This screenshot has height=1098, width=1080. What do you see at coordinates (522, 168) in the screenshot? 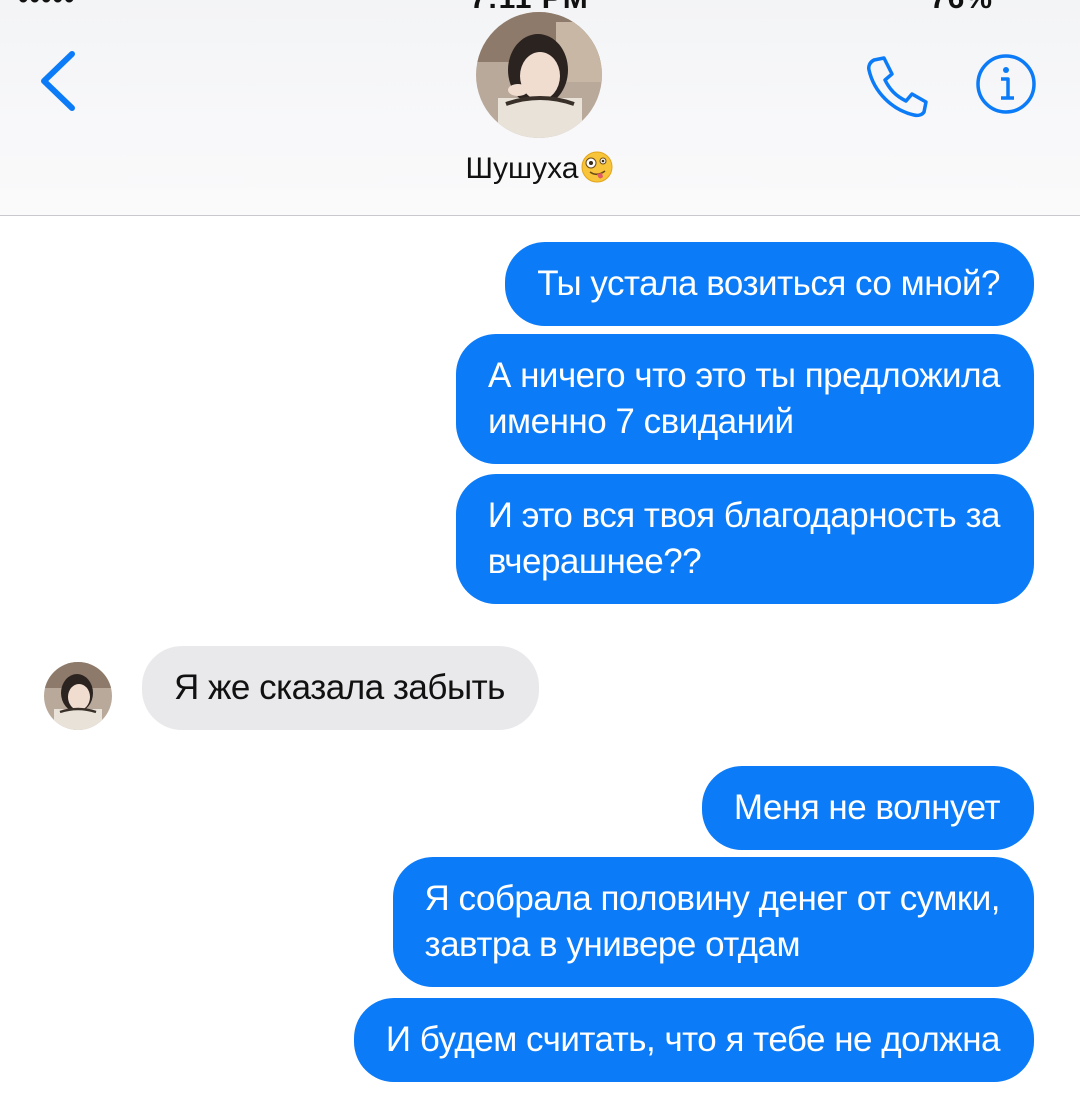
I see `contact-name: Шушуха` at bounding box center [522, 168].